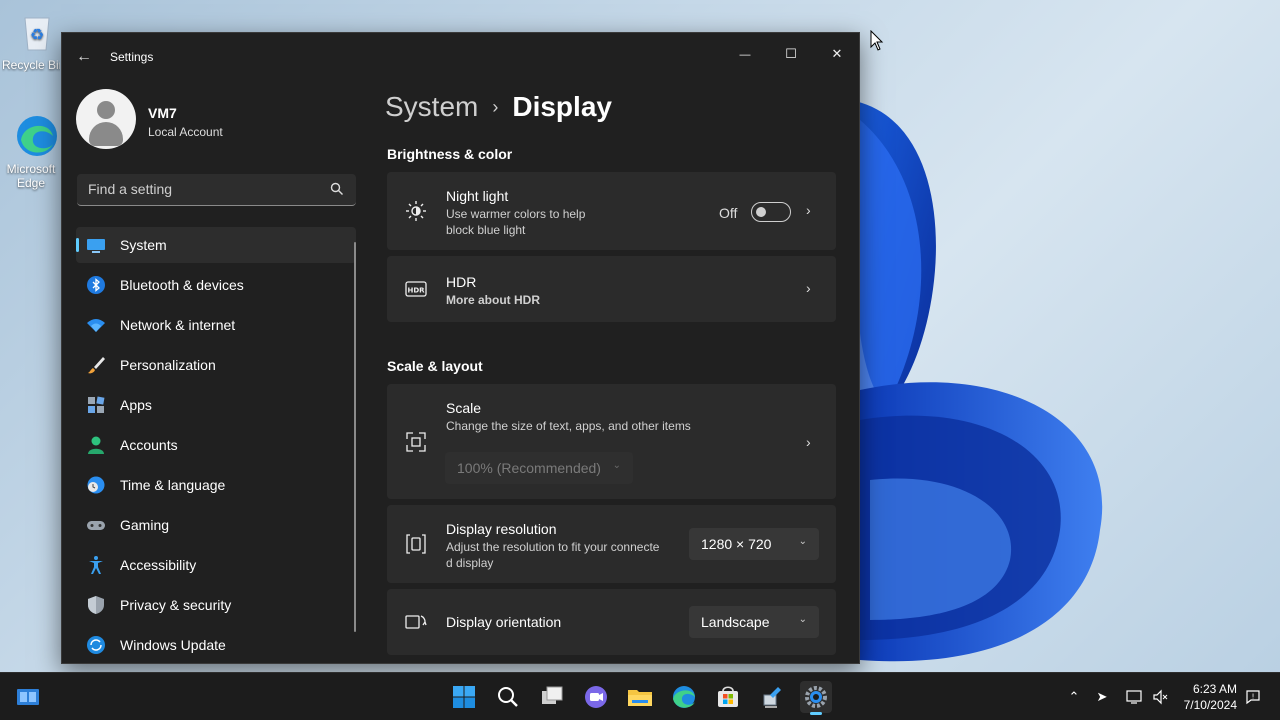  What do you see at coordinates (416, 622) in the screenshot?
I see `orientation-icon` at bounding box center [416, 622].